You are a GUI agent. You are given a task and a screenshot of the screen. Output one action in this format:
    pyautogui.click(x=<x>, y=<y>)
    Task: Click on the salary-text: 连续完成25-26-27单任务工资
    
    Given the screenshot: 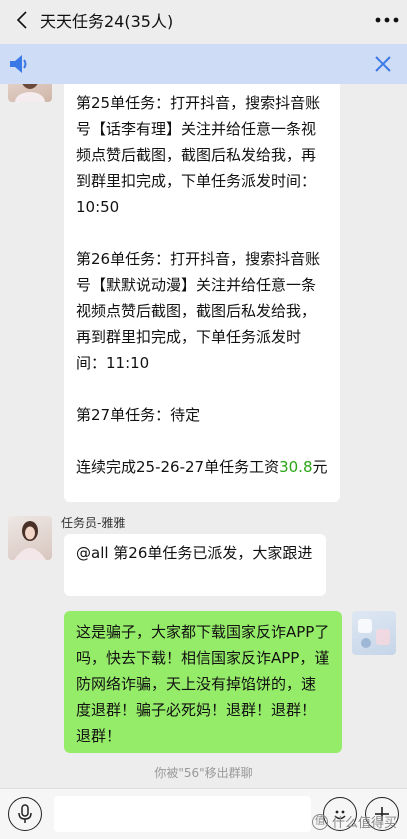 What is the action you would take?
    pyautogui.click(x=178, y=467)
    